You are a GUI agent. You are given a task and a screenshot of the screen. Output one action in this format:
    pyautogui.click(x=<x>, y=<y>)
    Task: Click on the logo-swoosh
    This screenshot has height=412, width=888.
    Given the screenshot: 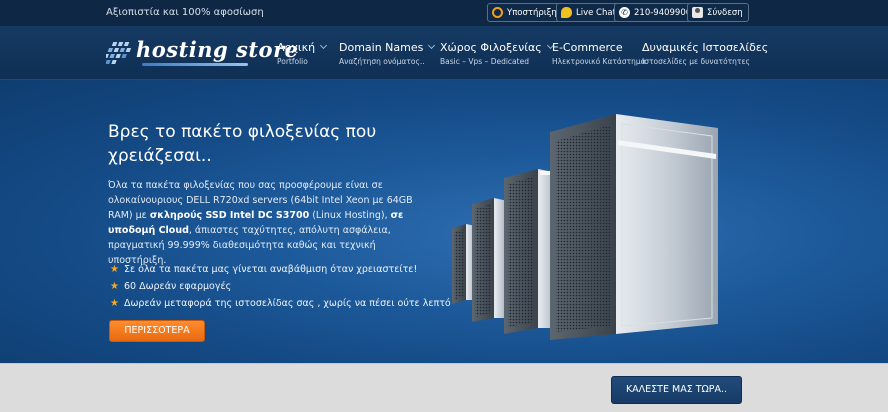 What is the action you would take?
    pyautogui.click(x=195, y=64)
    